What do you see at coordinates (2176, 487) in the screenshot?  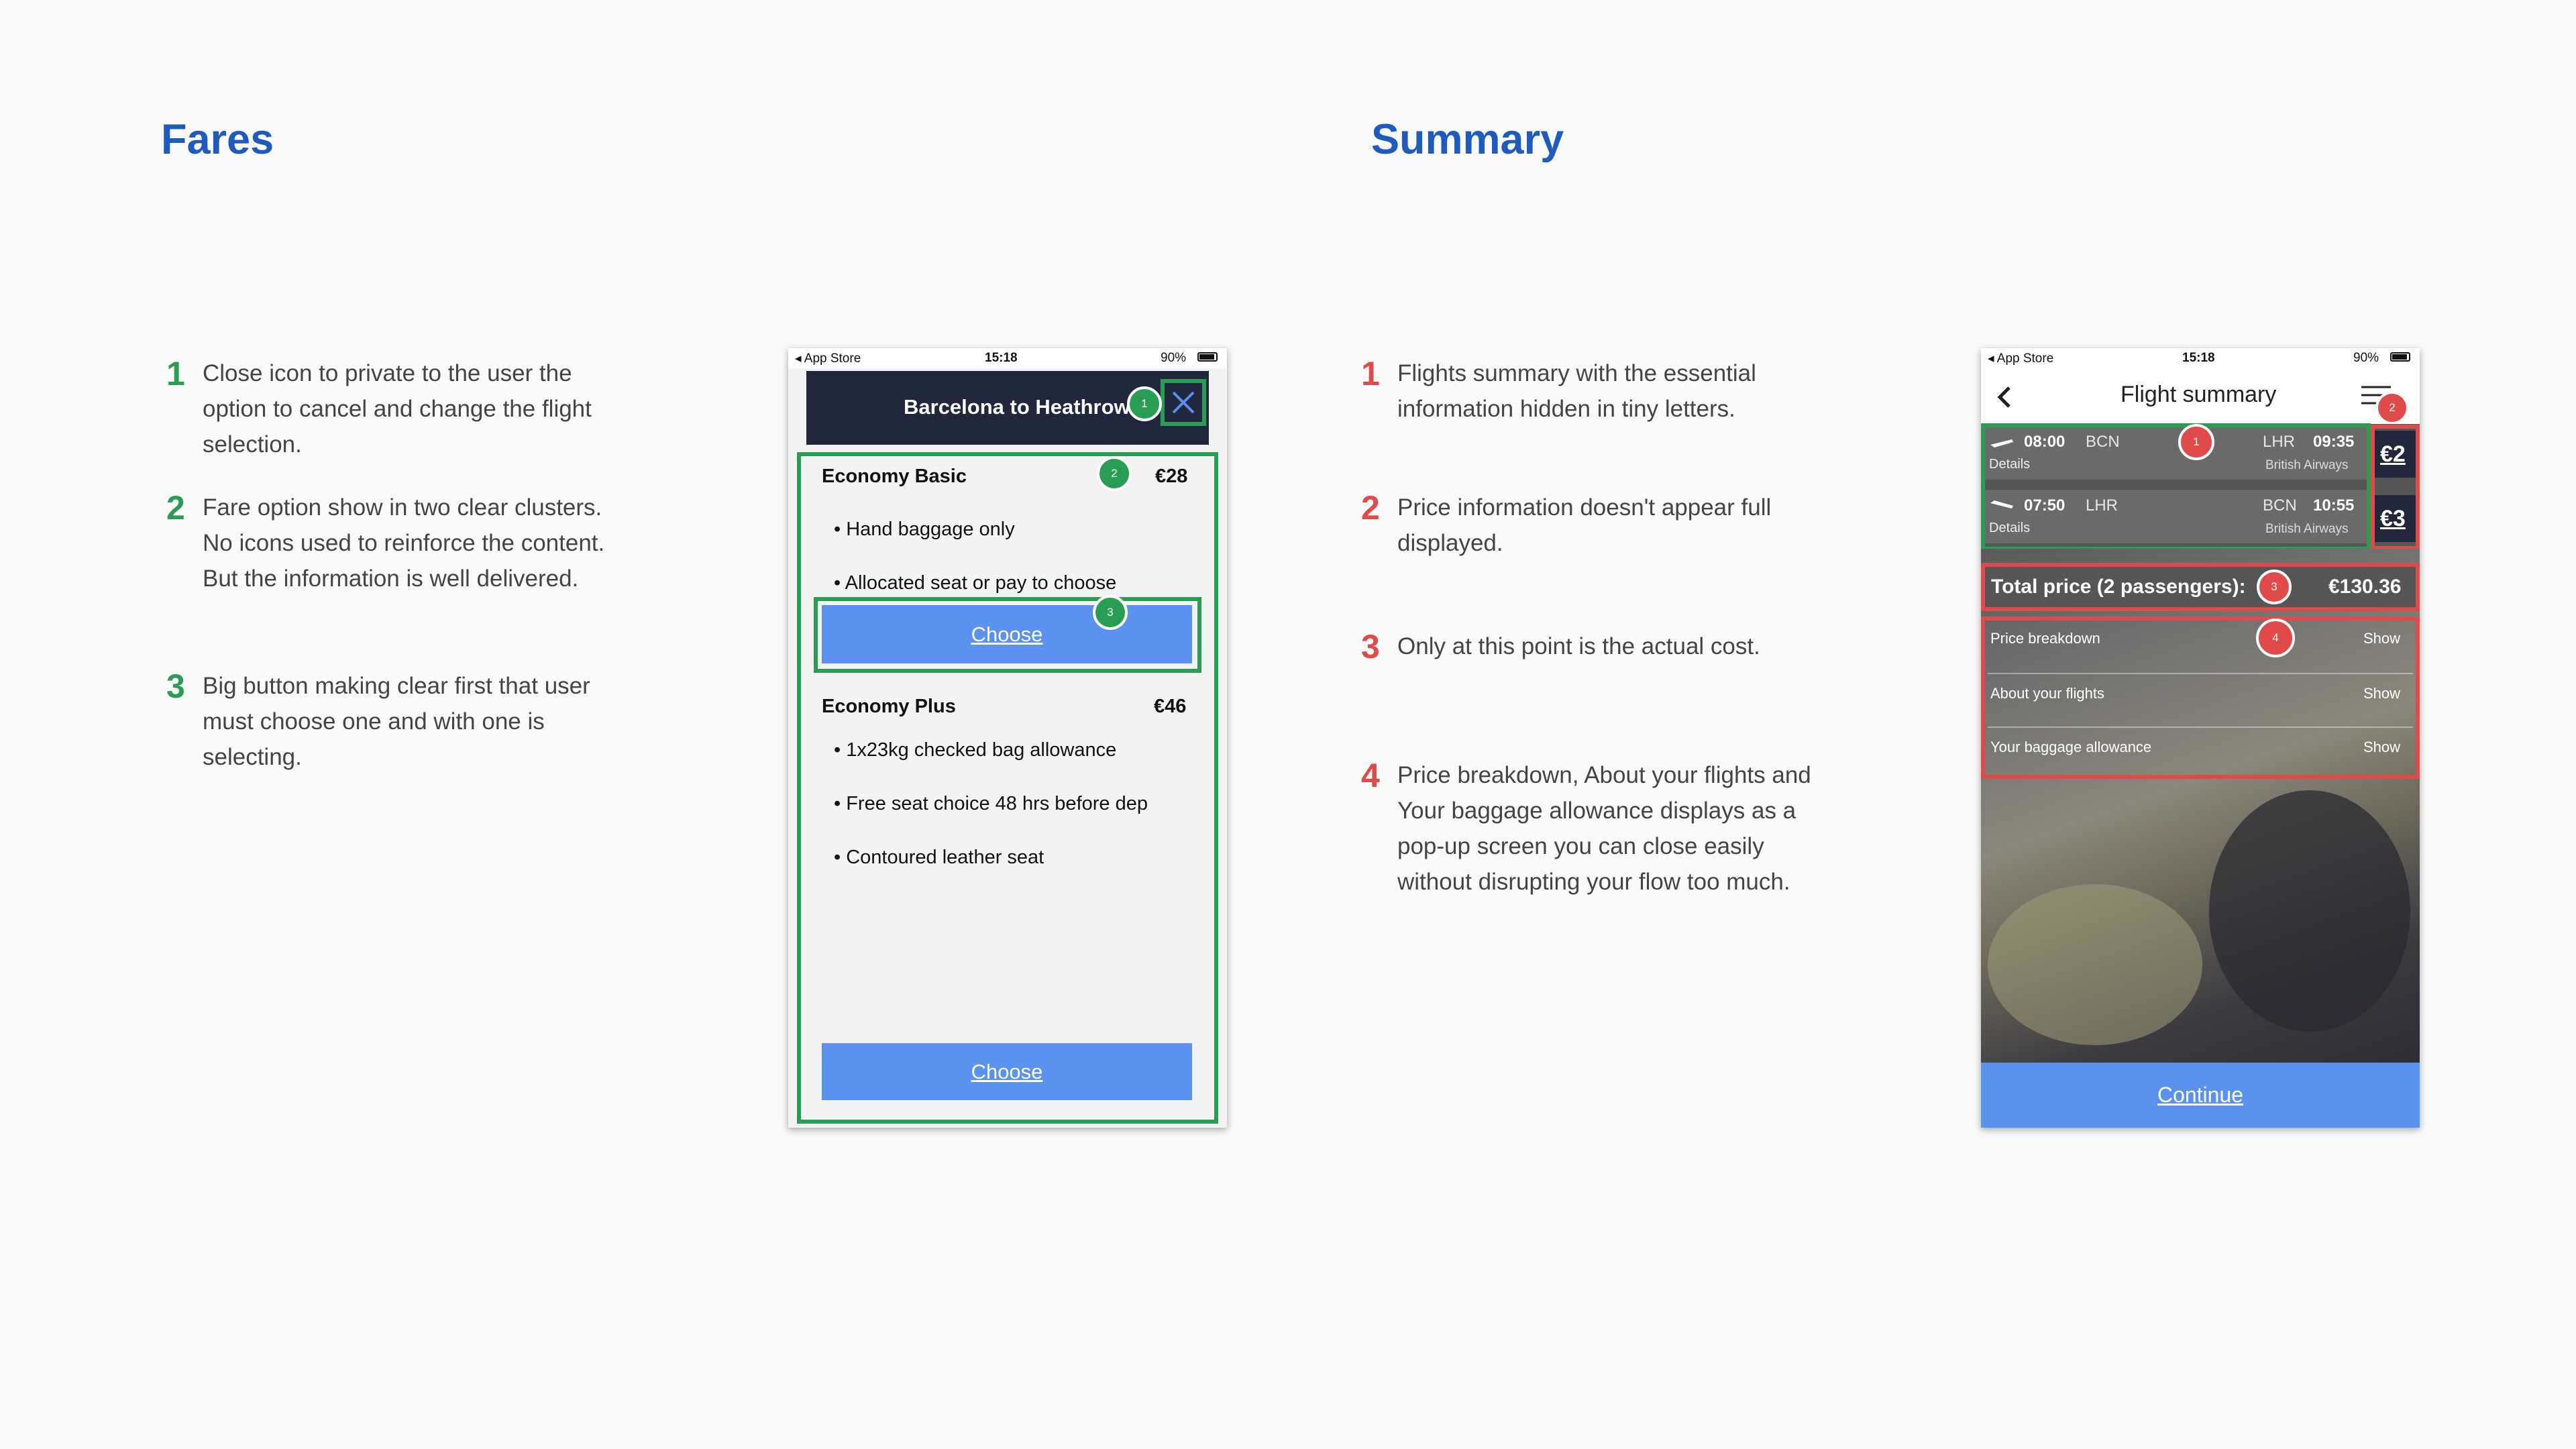 I see `flights-highlight` at bounding box center [2176, 487].